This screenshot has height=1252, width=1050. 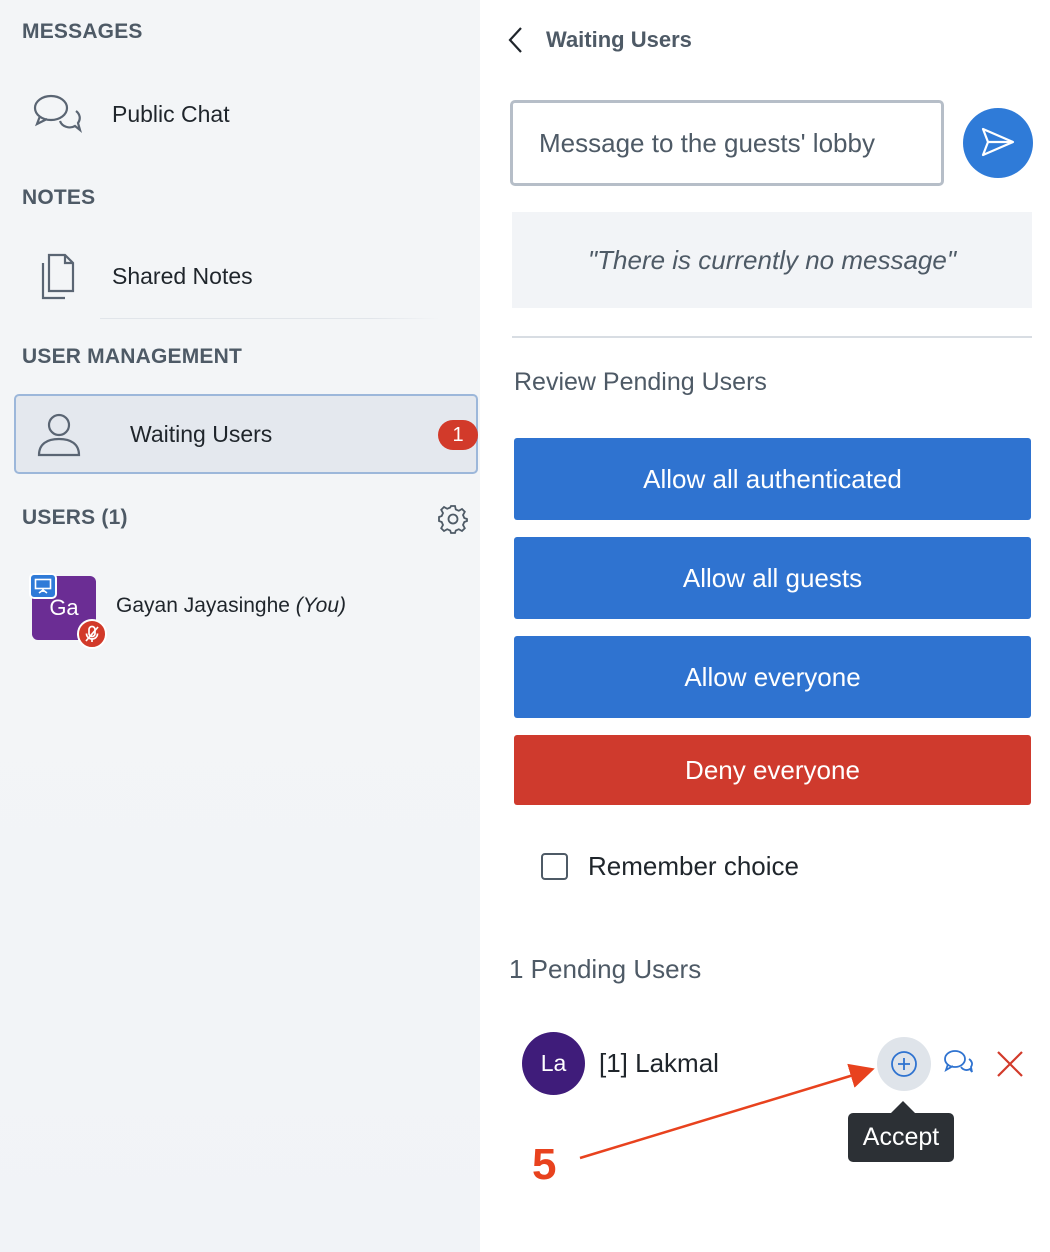 What do you see at coordinates (772, 479) in the screenshot?
I see `allow-all-authenticated-button: Allow all authenticated` at bounding box center [772, 479].